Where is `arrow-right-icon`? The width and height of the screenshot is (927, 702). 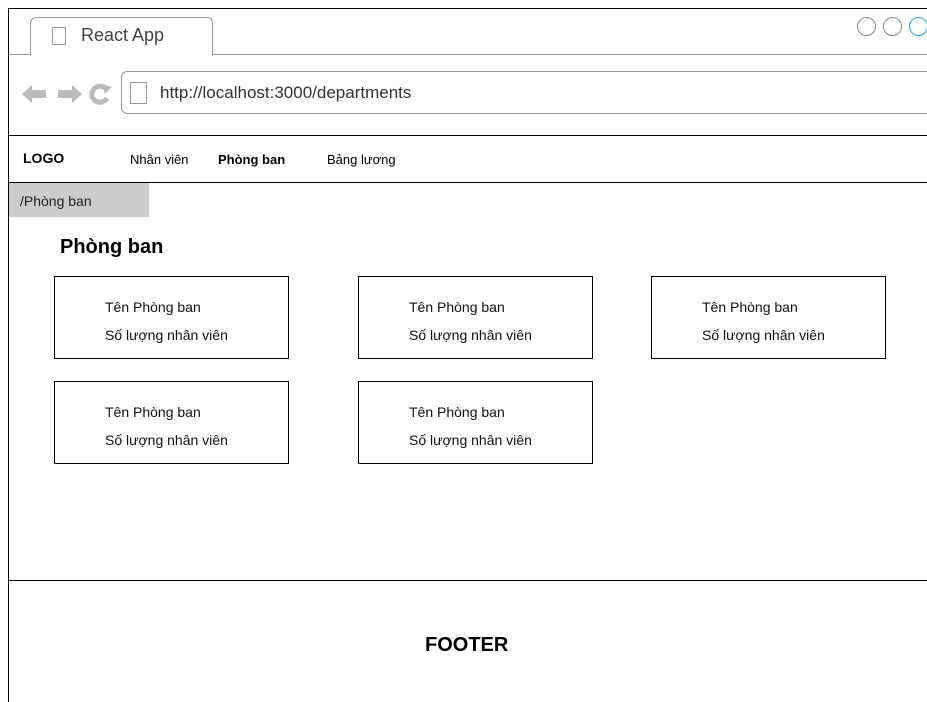
arrow-right-icon is located at coordinates (69, 94).